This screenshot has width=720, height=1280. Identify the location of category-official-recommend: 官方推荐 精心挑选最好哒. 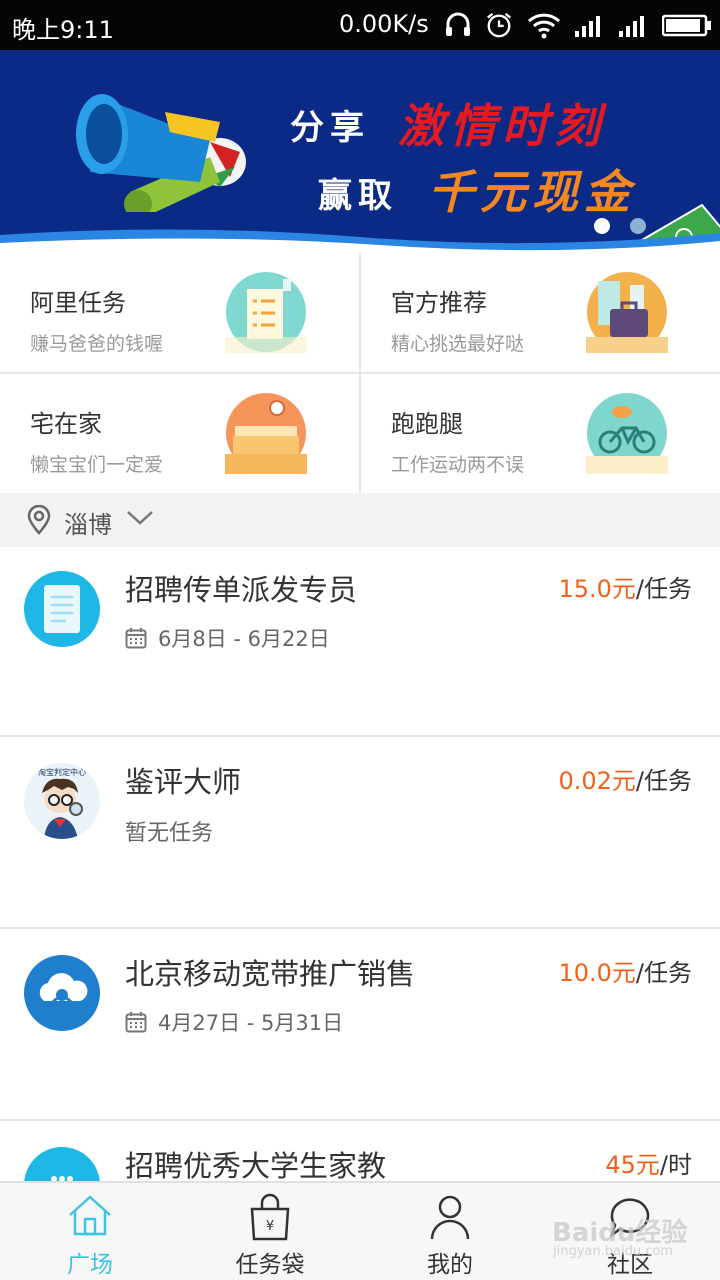
(540, 312).